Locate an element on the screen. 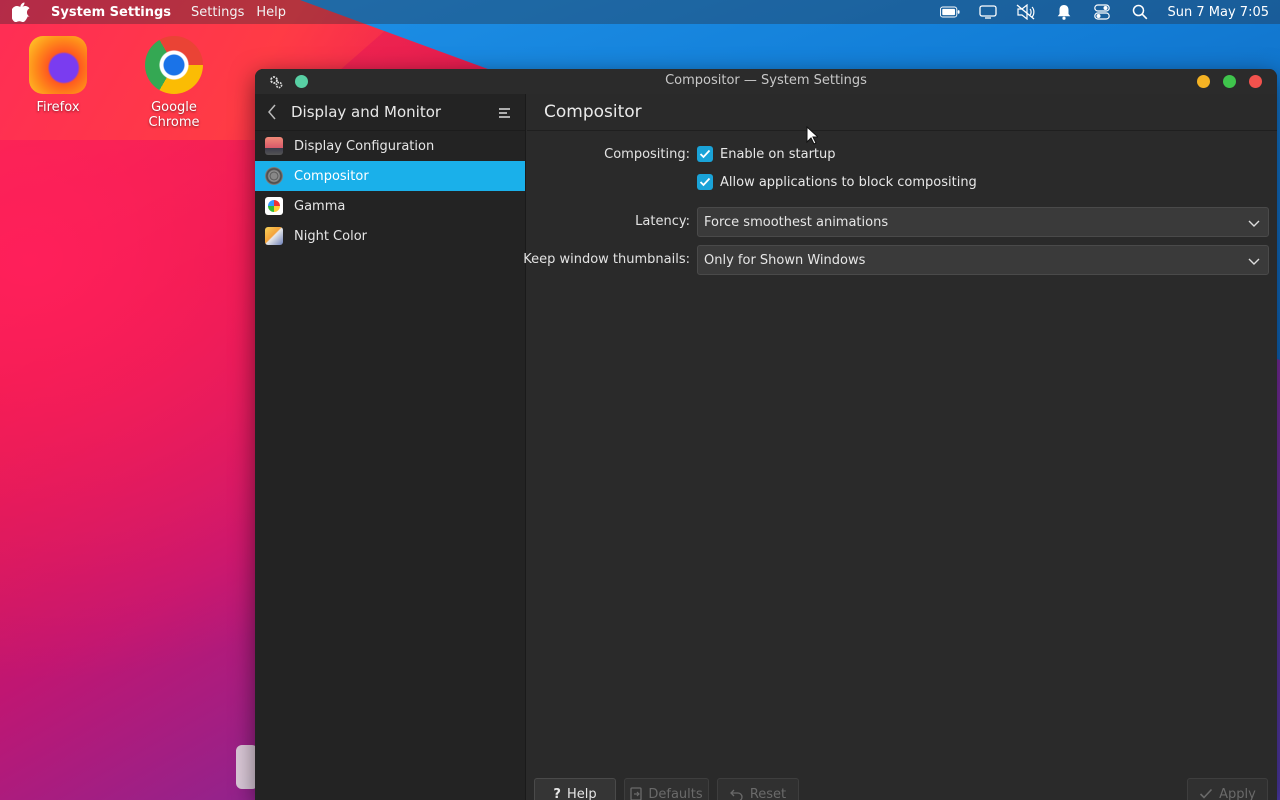  sidebar-item-night-color: Night Color is located at coordinates (390, 236).